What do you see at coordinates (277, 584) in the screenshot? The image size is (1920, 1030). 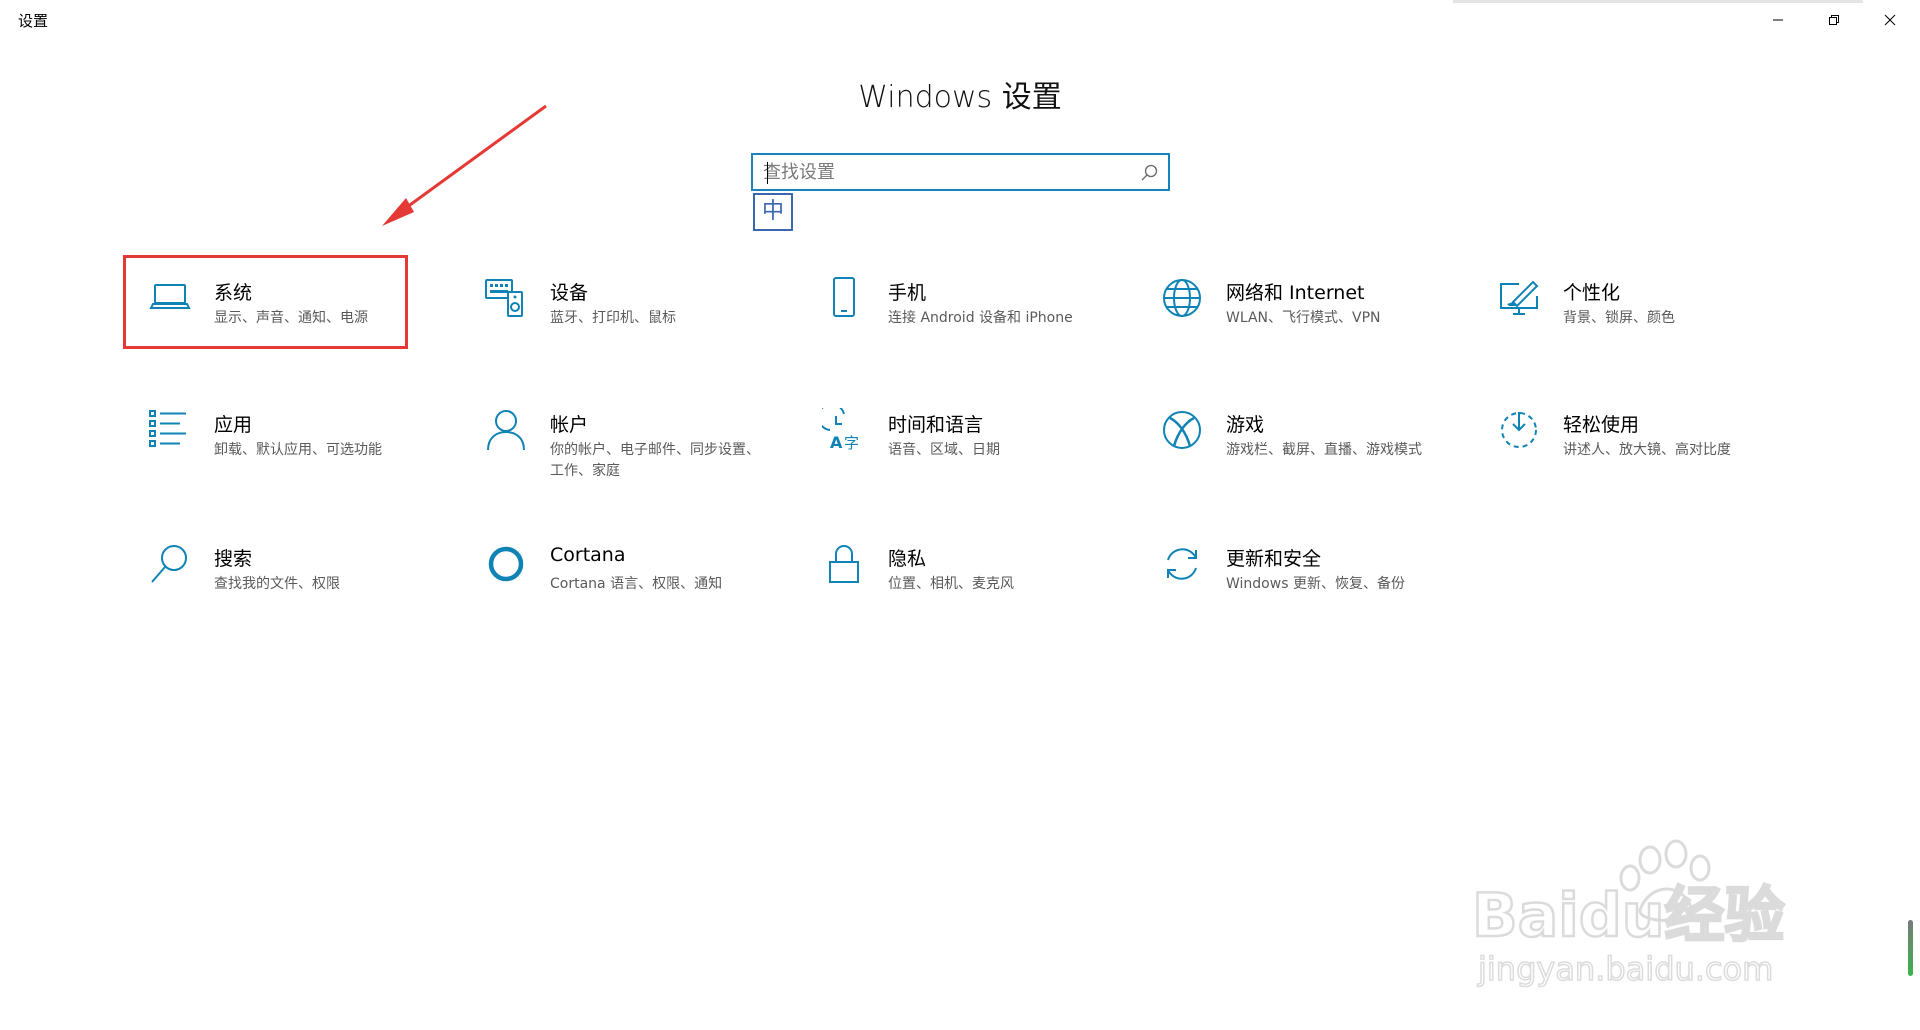 I see `tile-description: 查找我的文件、权限` at bounding box center [277, 584].